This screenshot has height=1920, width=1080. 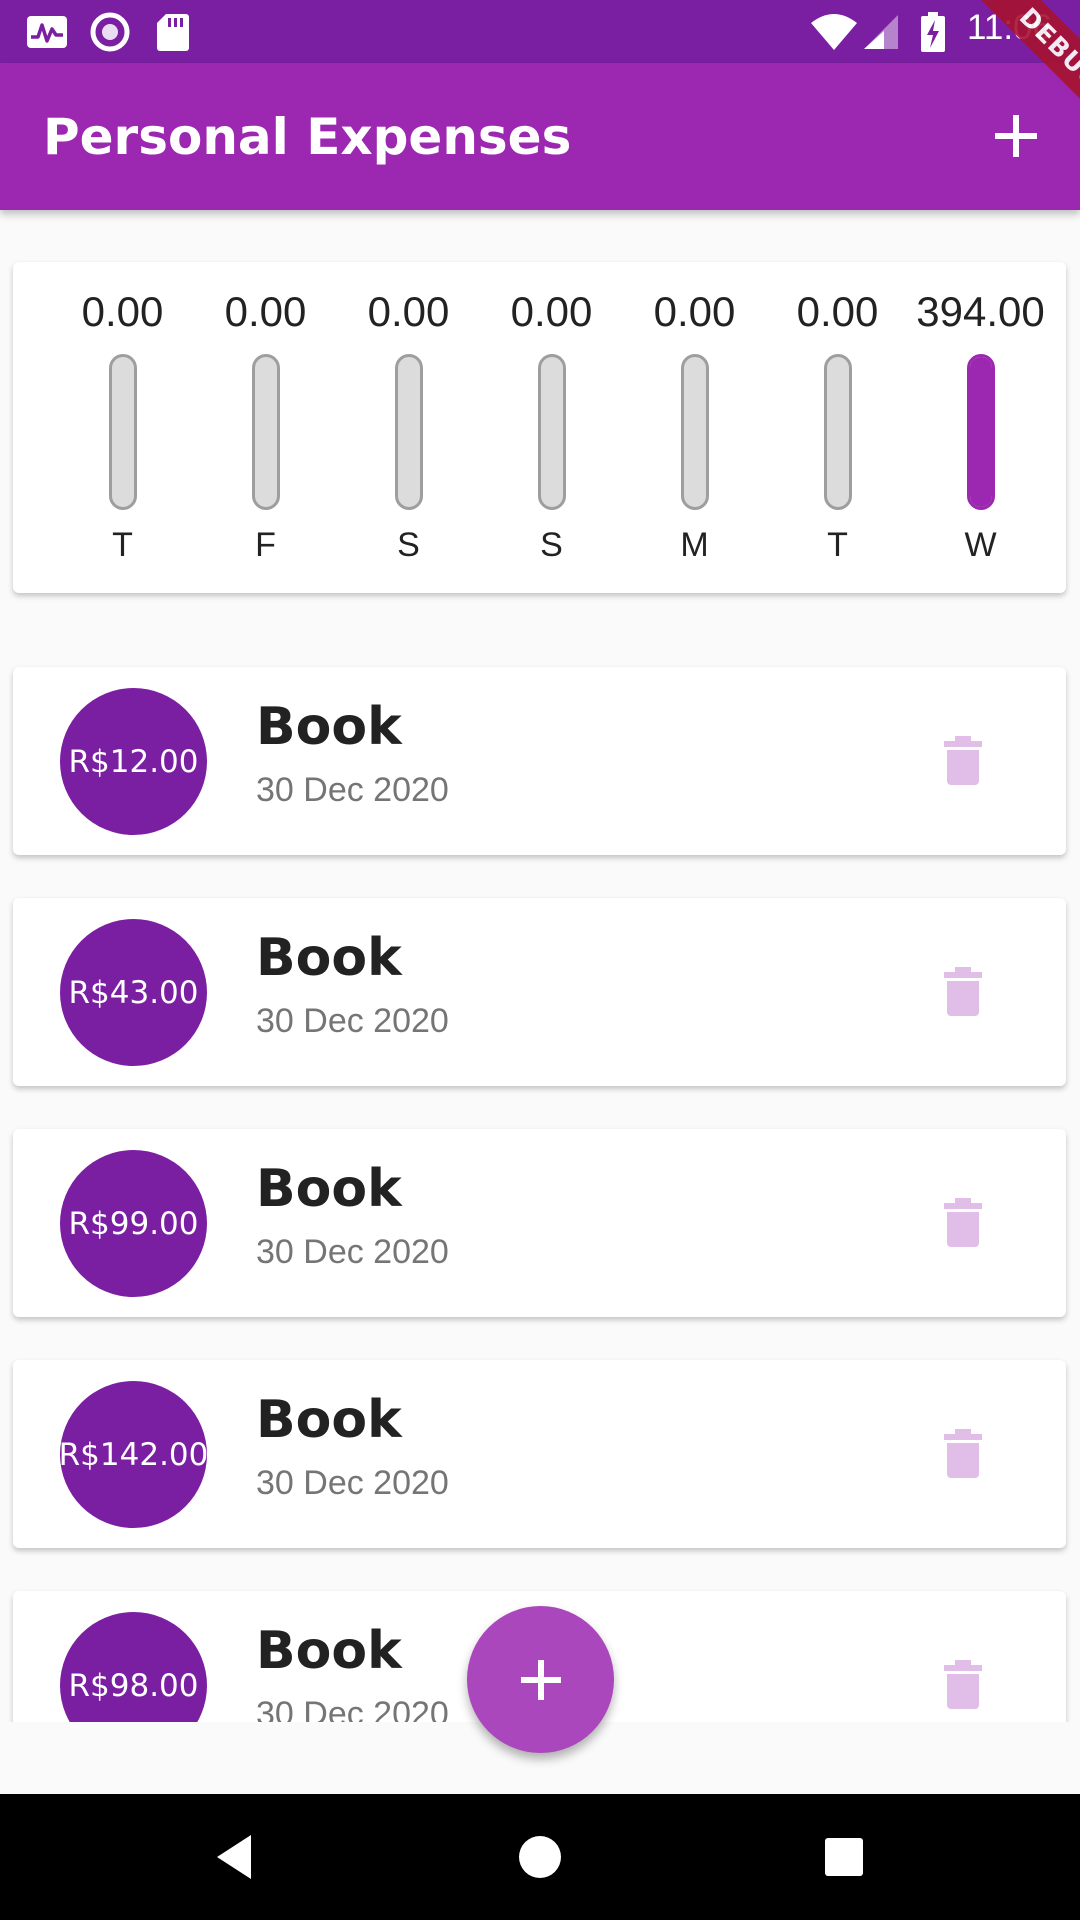 I want to click on system-nav-bar, so click(x=540, y=1857).